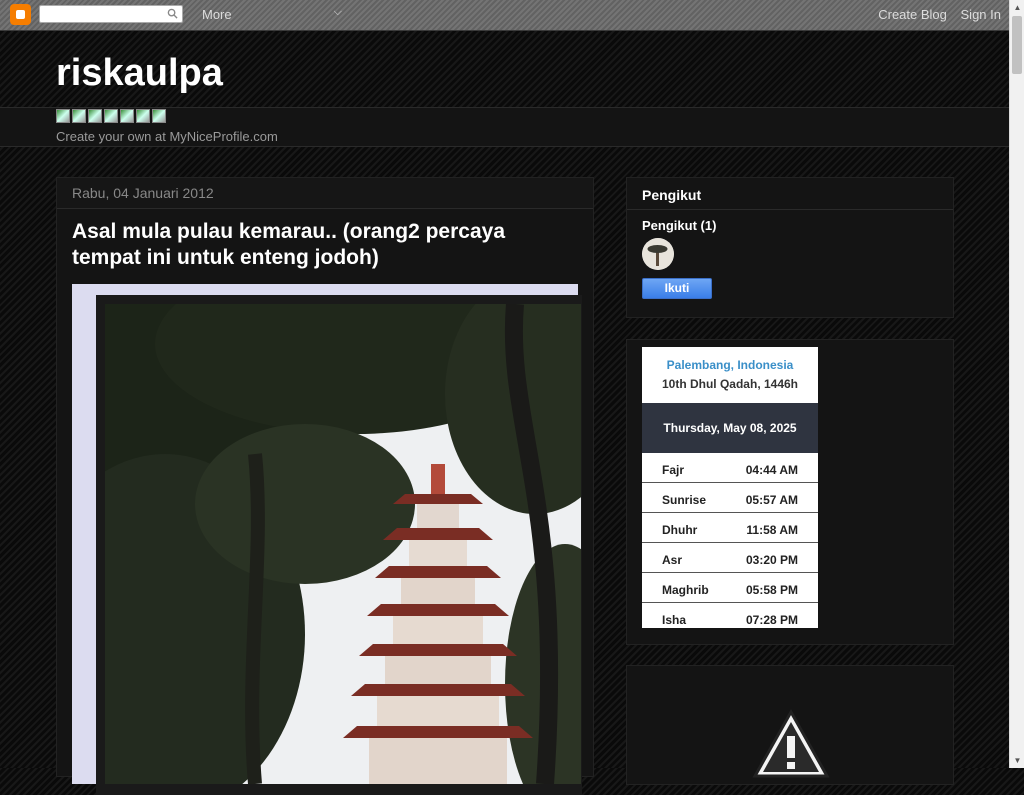 Image resolution: width=1024 pixels, height=795 pixels. Describe the element at coordinates (1017, 760) in the screenshot. I see `scroll-down-icon: ▼` at that location.